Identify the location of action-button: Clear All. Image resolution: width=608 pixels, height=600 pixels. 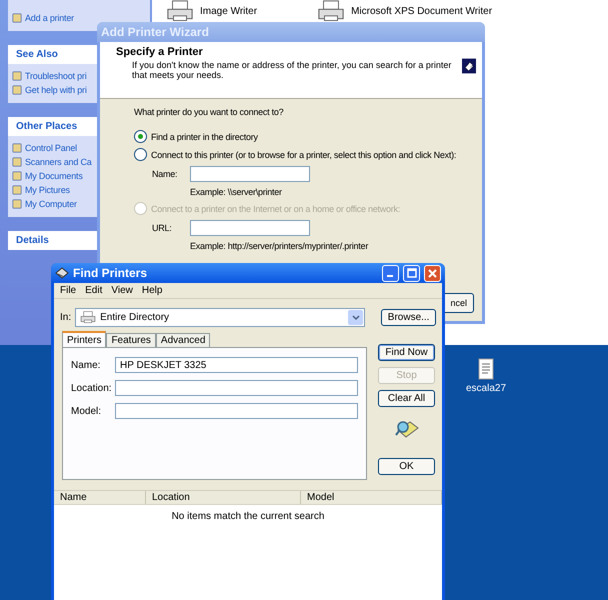
(406, 398).